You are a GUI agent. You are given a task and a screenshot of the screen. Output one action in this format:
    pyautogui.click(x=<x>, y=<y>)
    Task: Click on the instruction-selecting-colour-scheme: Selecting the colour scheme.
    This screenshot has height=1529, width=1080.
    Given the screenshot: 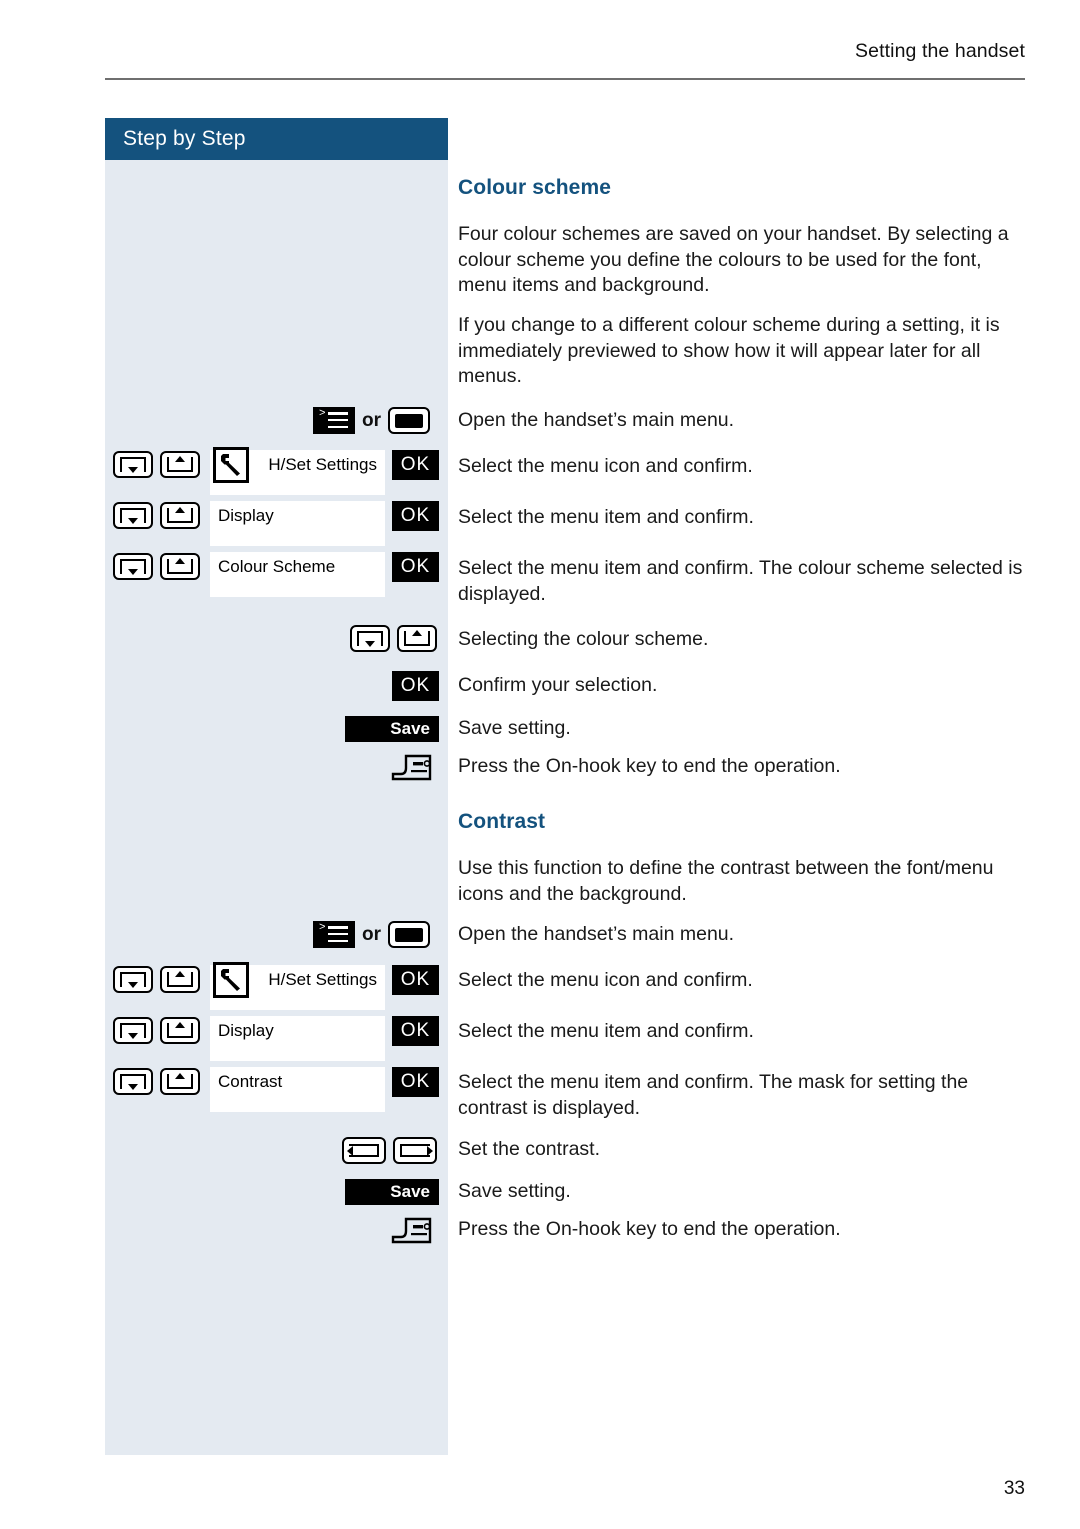 What is the action you would take?
    pyautogui.click(x=583, y=639)
    